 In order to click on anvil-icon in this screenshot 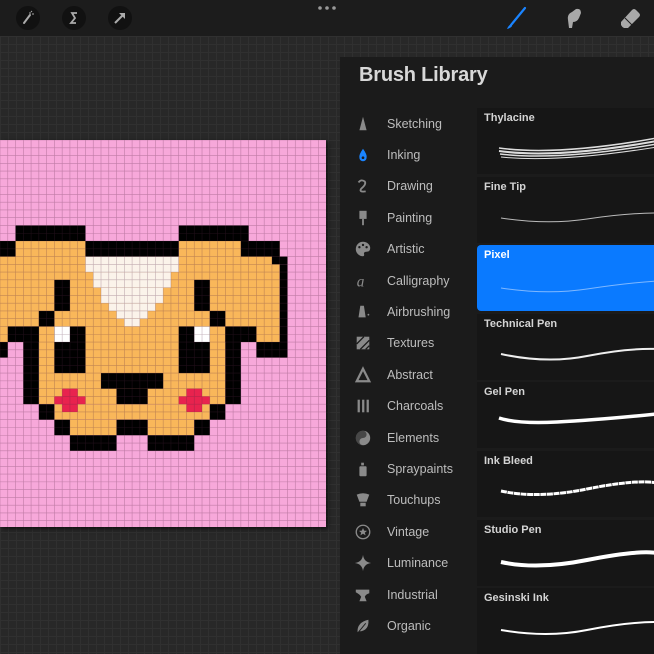, I will do `click(363, 595)`.